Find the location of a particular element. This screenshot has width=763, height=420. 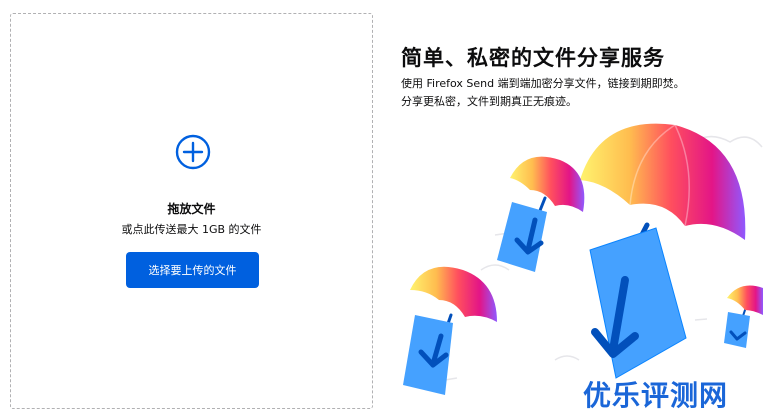

site-watermark: 优乐评测网 is located at coordinates (656, 395).